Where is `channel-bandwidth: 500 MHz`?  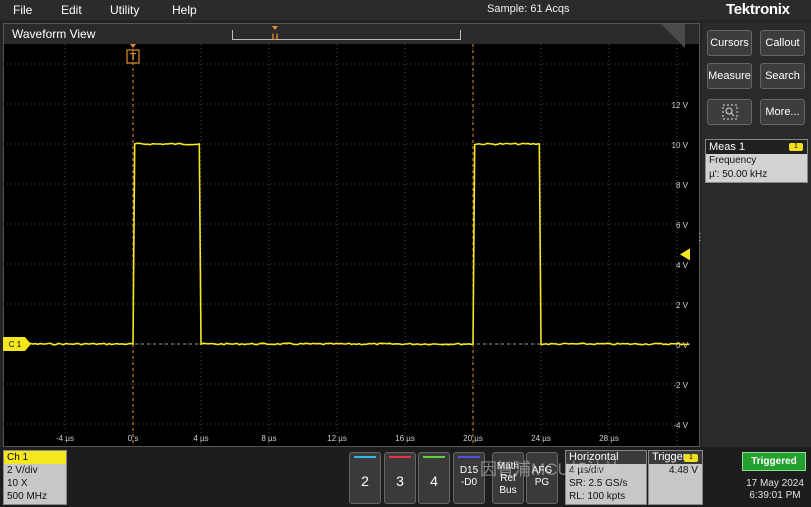
channel-bandwidth: 500 MHz is located at coordinates (27, 496).